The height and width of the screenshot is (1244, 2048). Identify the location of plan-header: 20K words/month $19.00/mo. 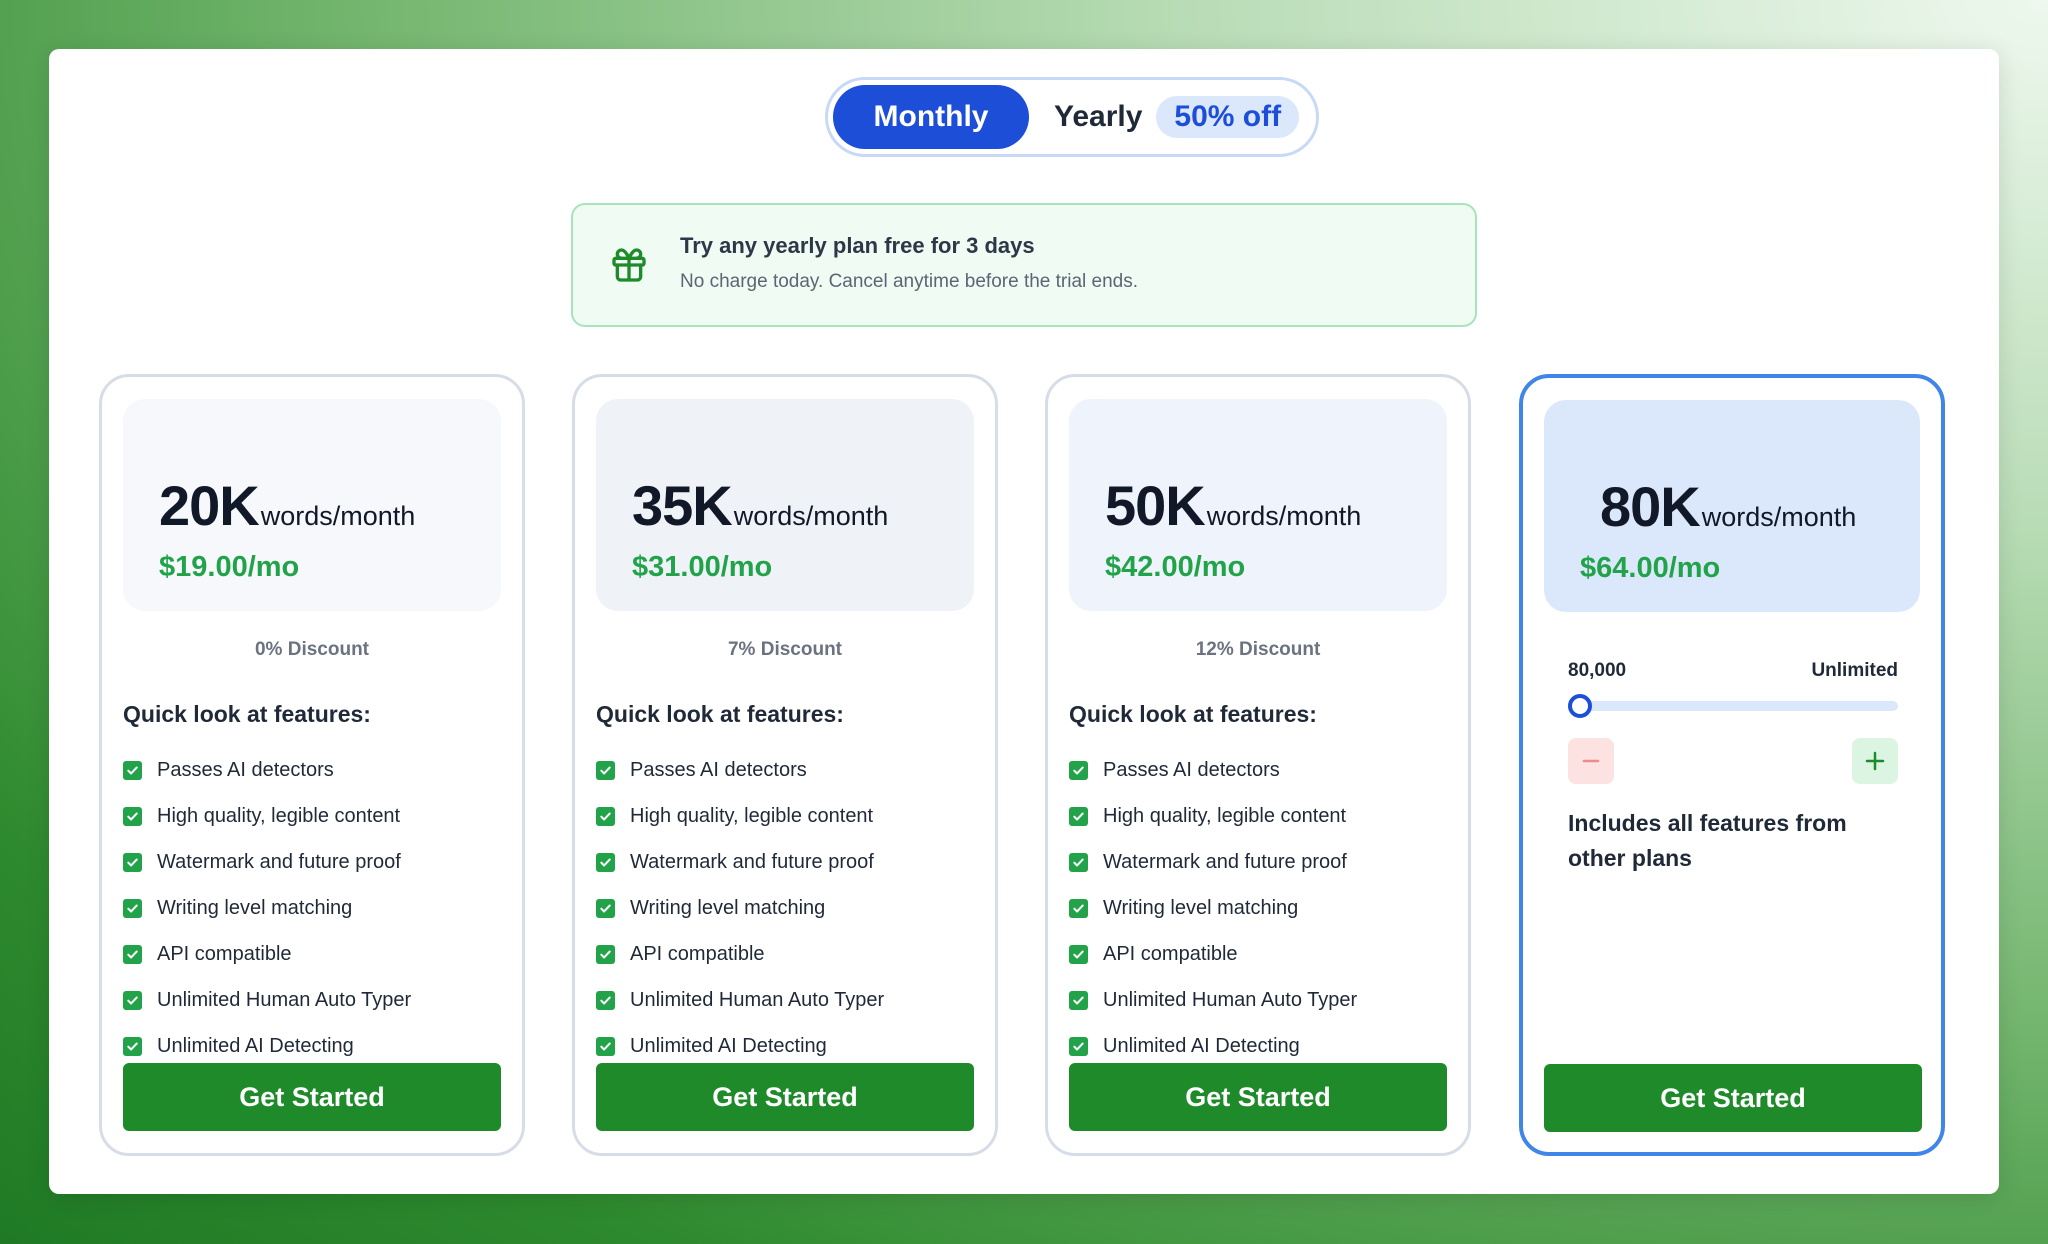
(312, 505).